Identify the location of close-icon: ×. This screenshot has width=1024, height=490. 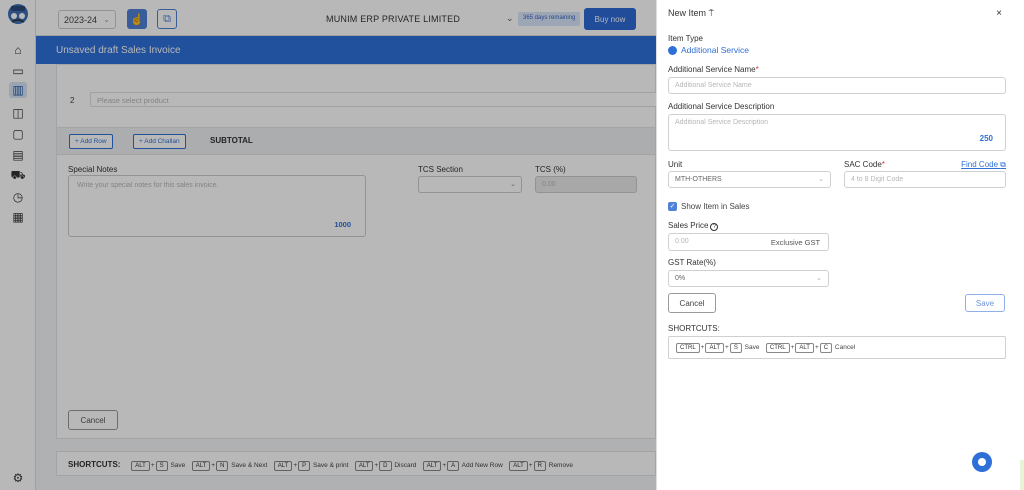
(999, 13).